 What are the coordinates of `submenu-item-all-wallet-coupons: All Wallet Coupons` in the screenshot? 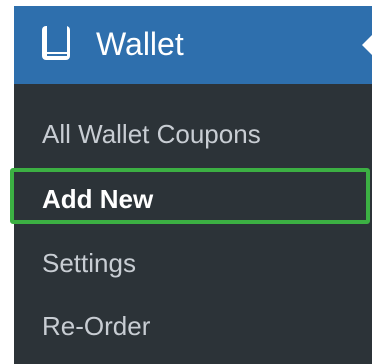 It's located at (193, 134).